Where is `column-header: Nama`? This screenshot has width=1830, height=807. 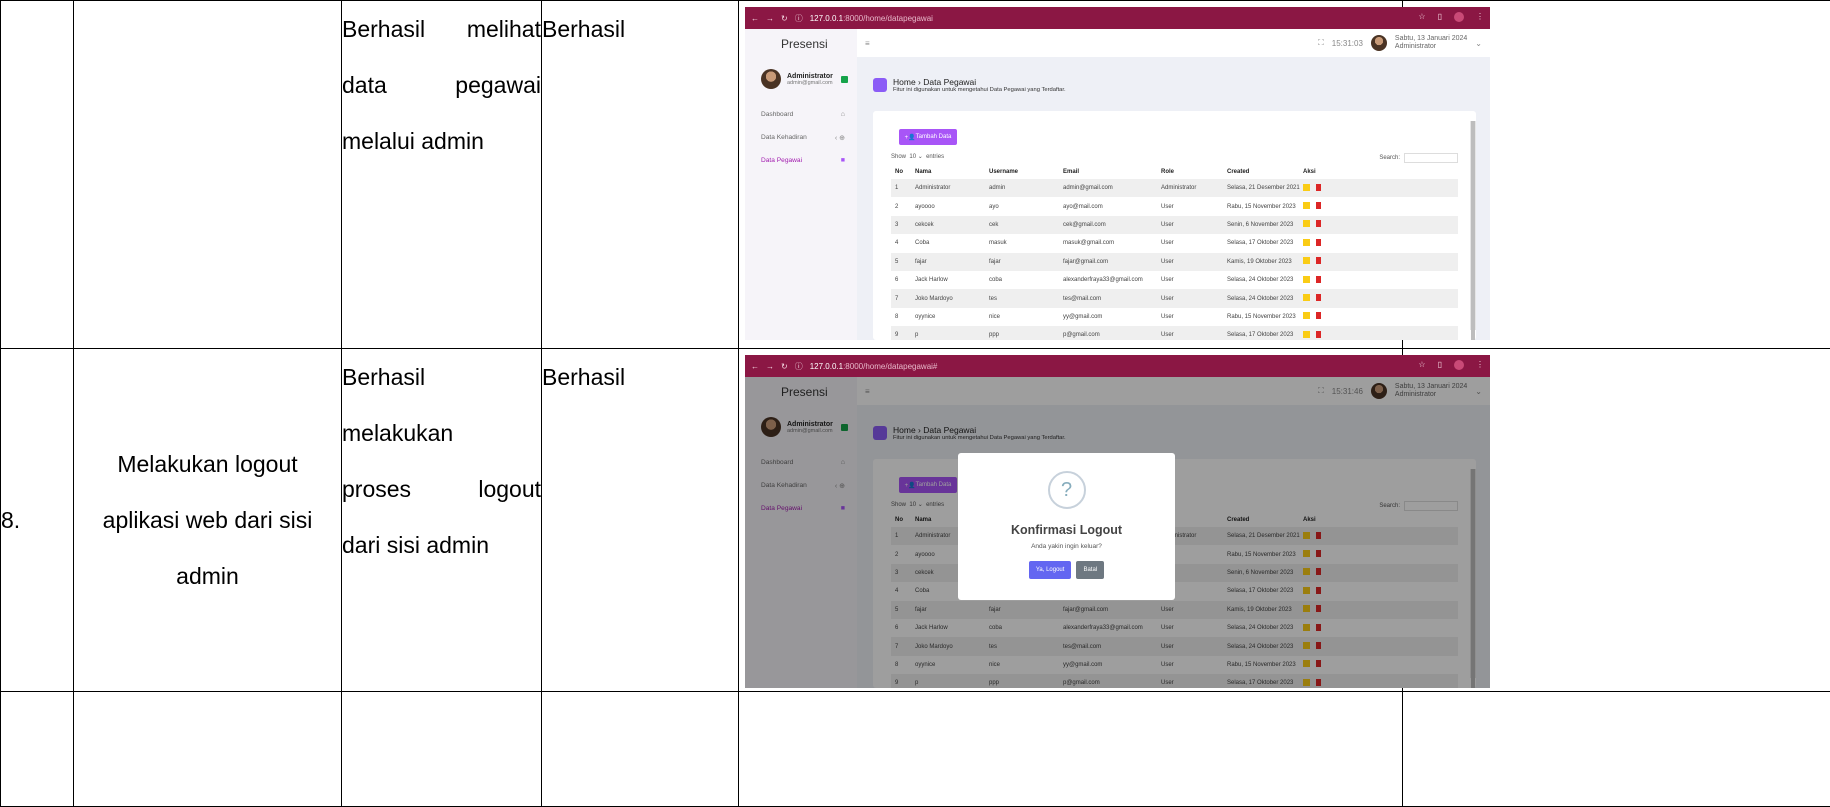 column-header: Nama is located at coordinates (952, 172).